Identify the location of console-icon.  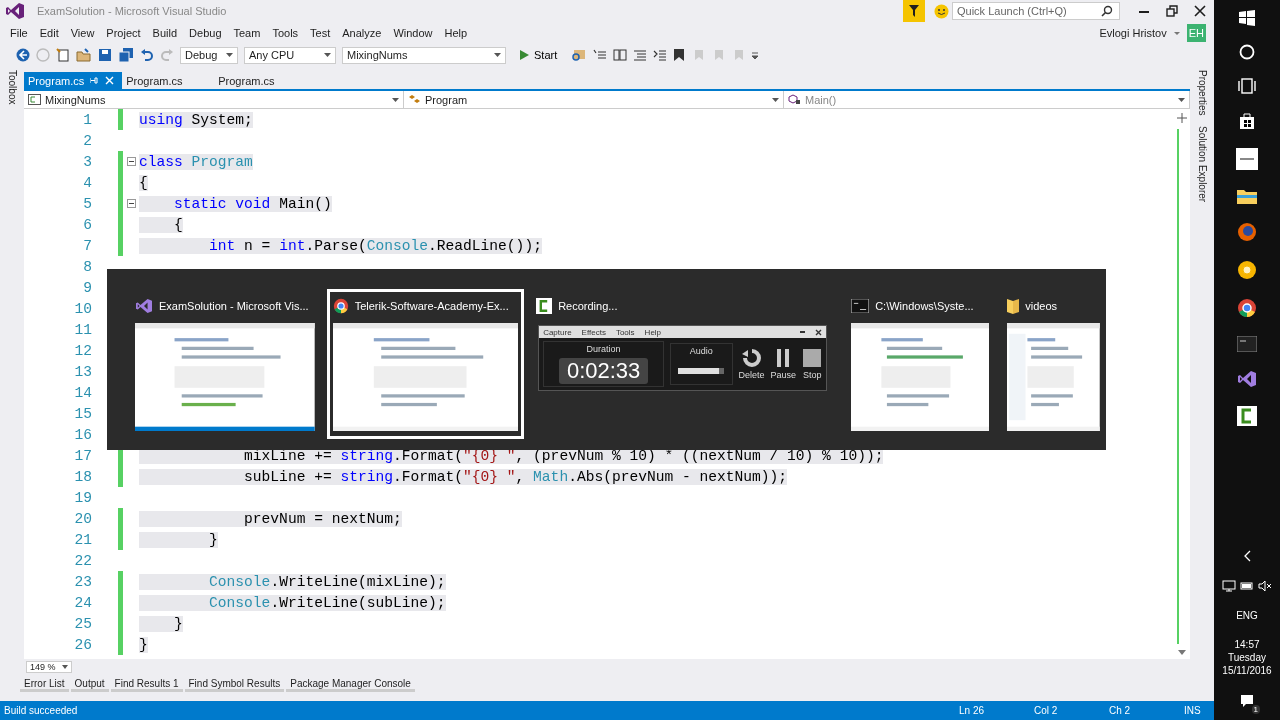
(1247, 344).